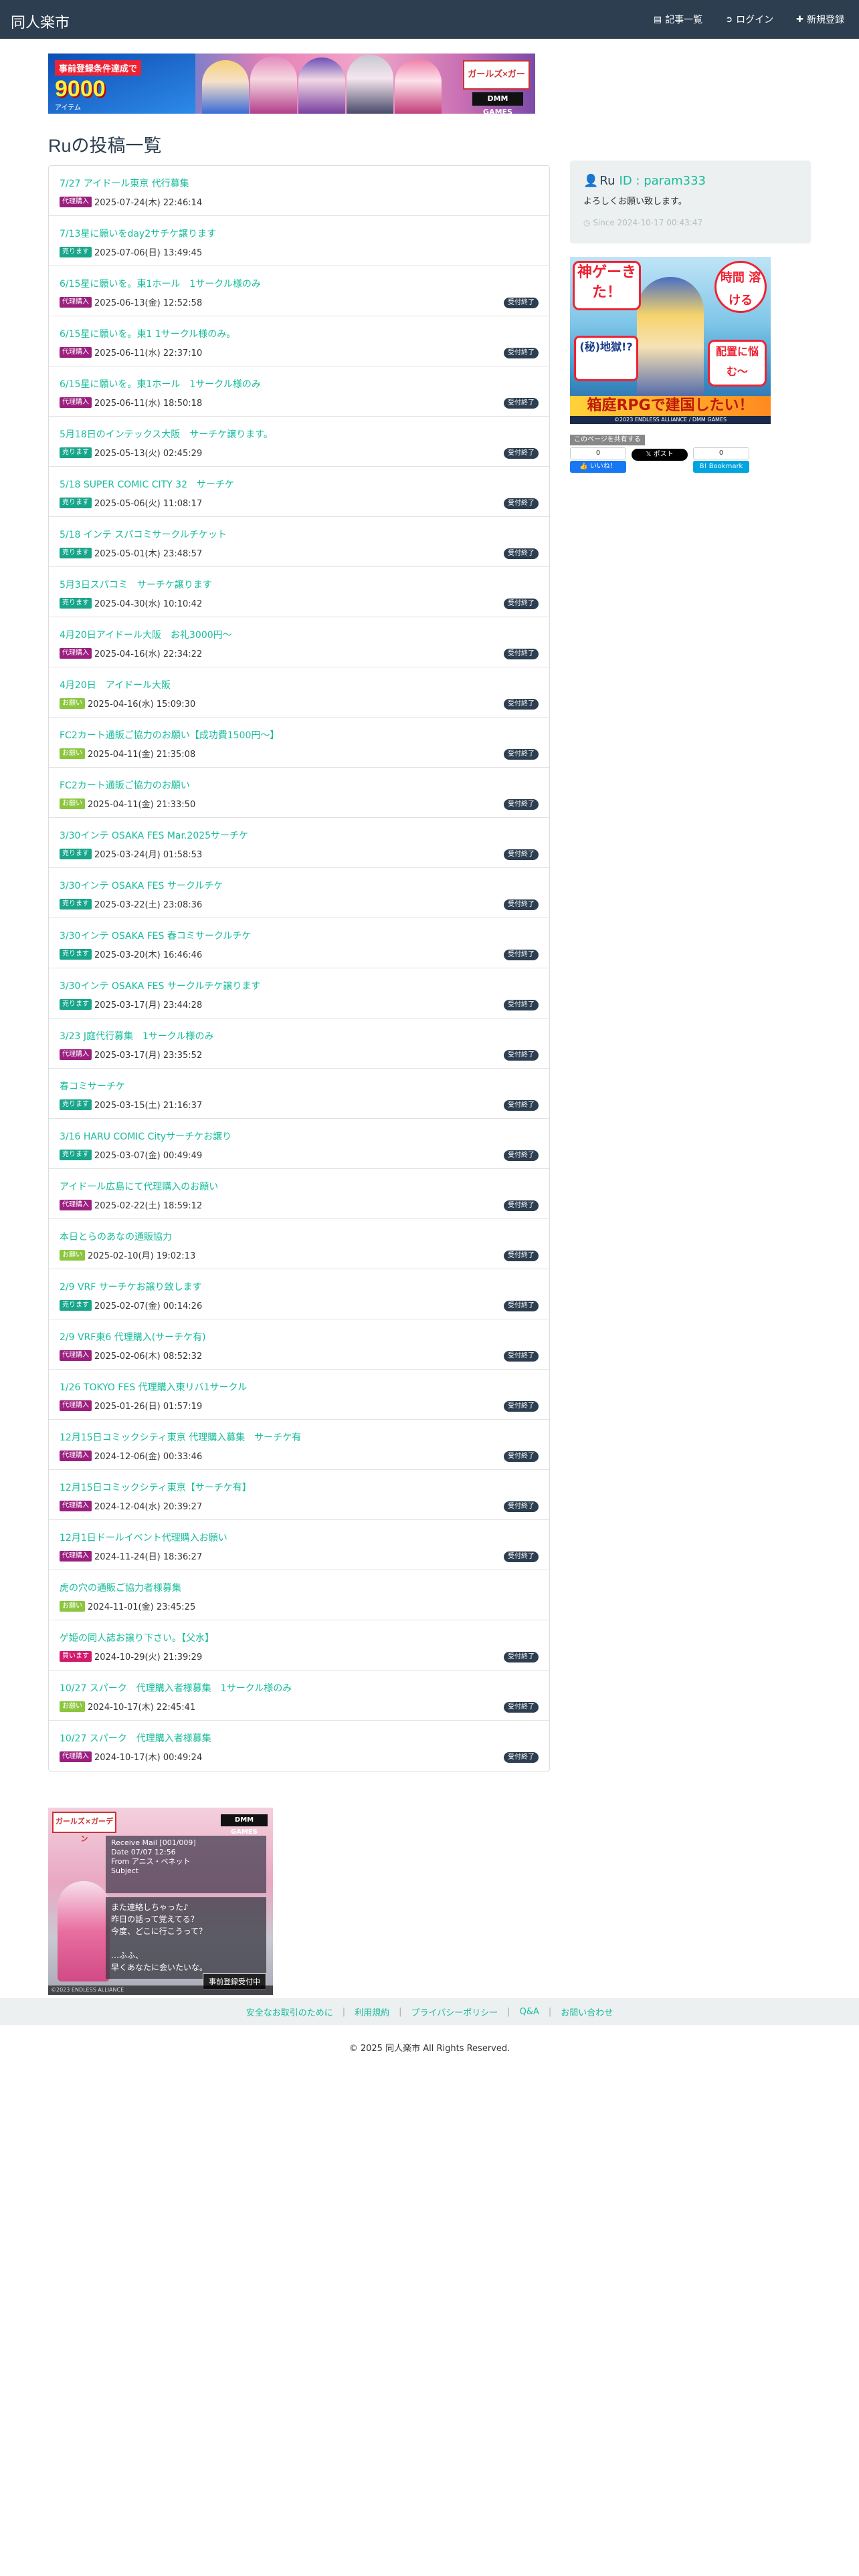  Describe the element at coordinates (143, 534) in the screenshot. I see `post-title-link: 5/18 インテ スパコミサークルチケット` at that location.